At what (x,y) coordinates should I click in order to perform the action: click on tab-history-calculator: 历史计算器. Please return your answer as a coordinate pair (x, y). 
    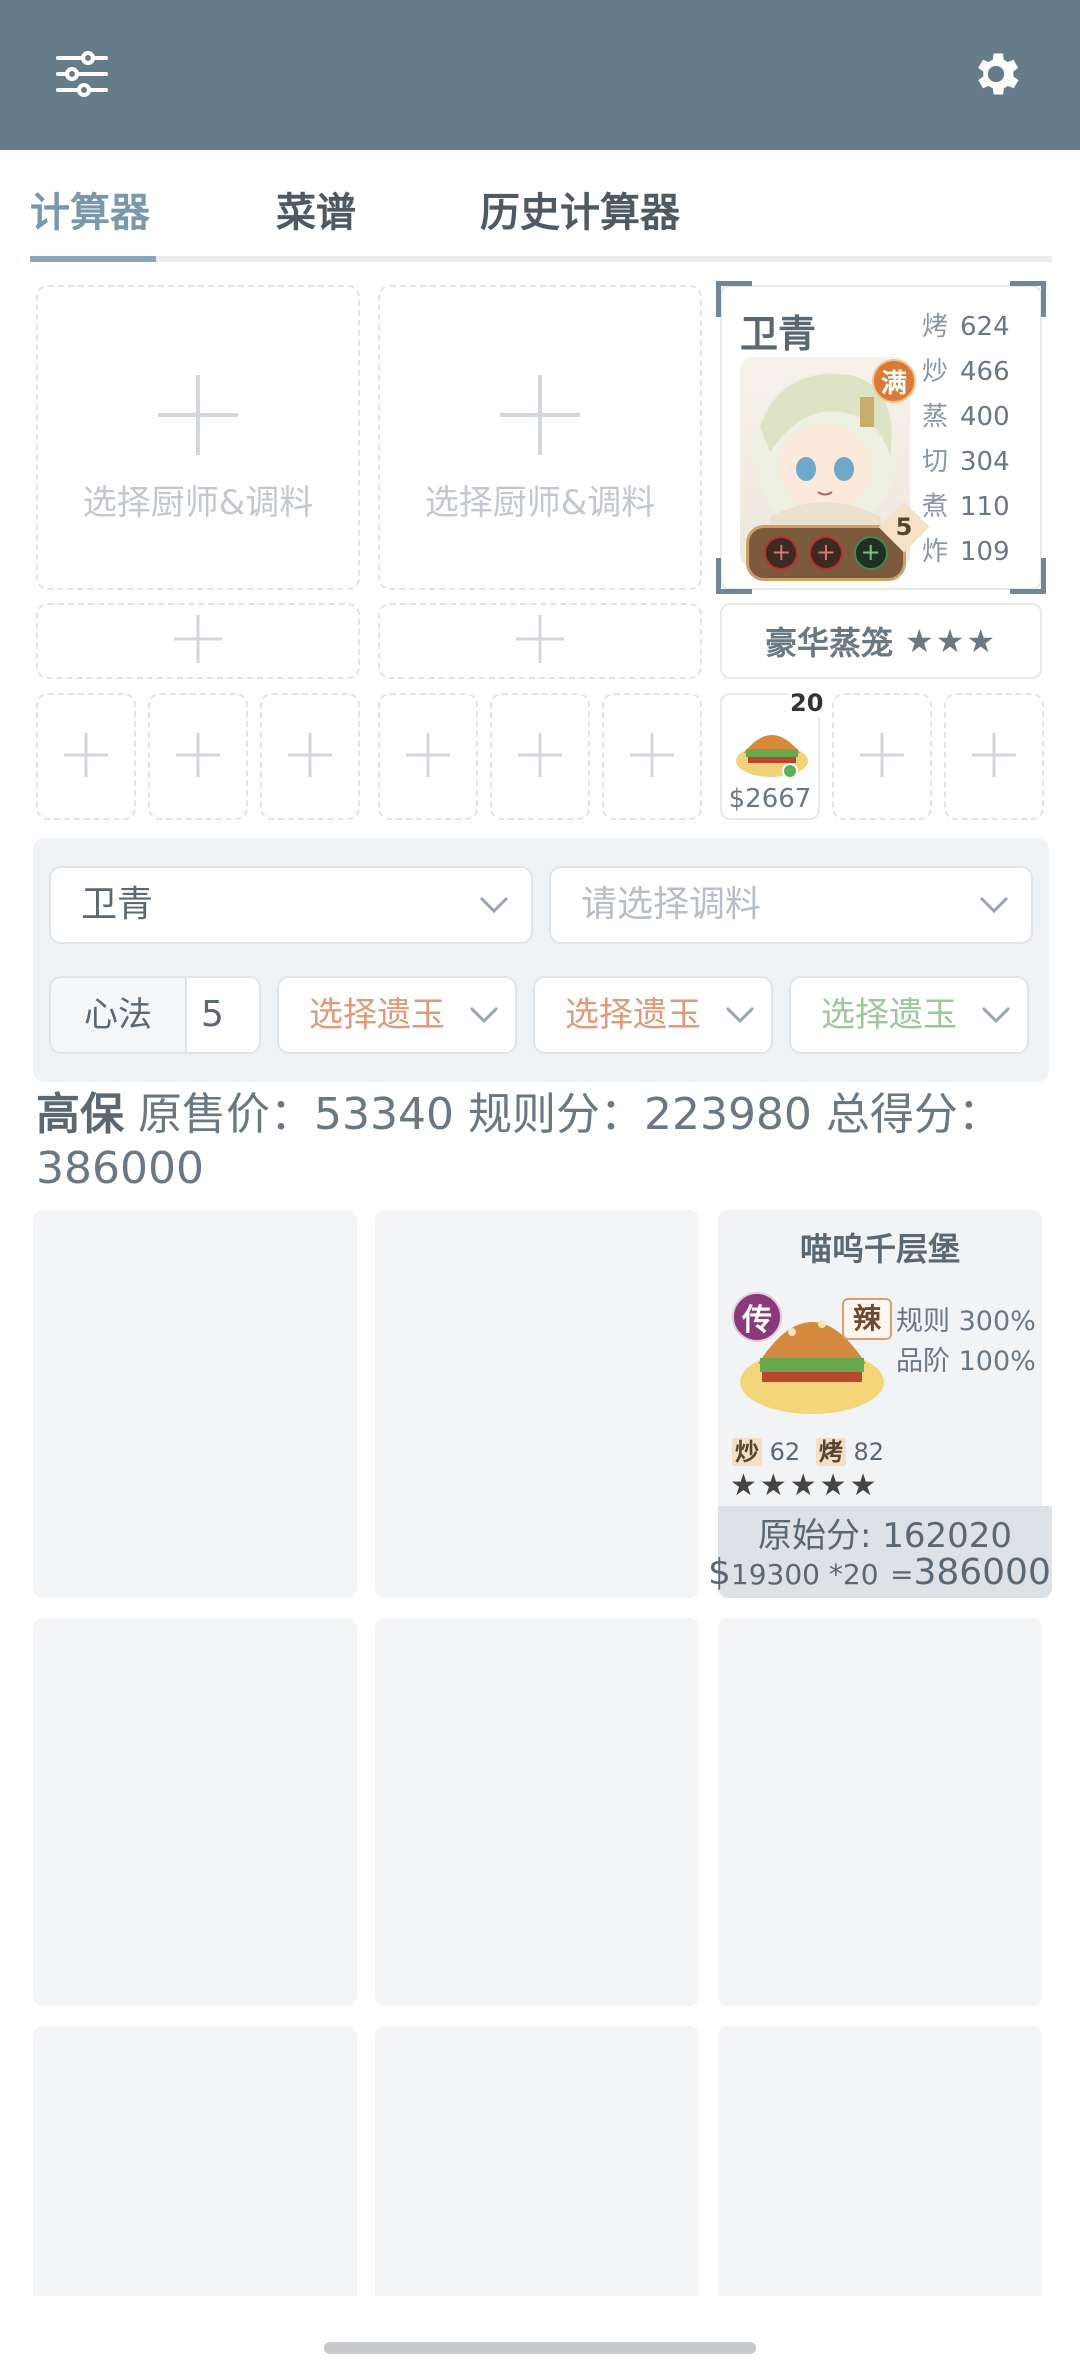
    Looking at the image, I should click on (580, 209).